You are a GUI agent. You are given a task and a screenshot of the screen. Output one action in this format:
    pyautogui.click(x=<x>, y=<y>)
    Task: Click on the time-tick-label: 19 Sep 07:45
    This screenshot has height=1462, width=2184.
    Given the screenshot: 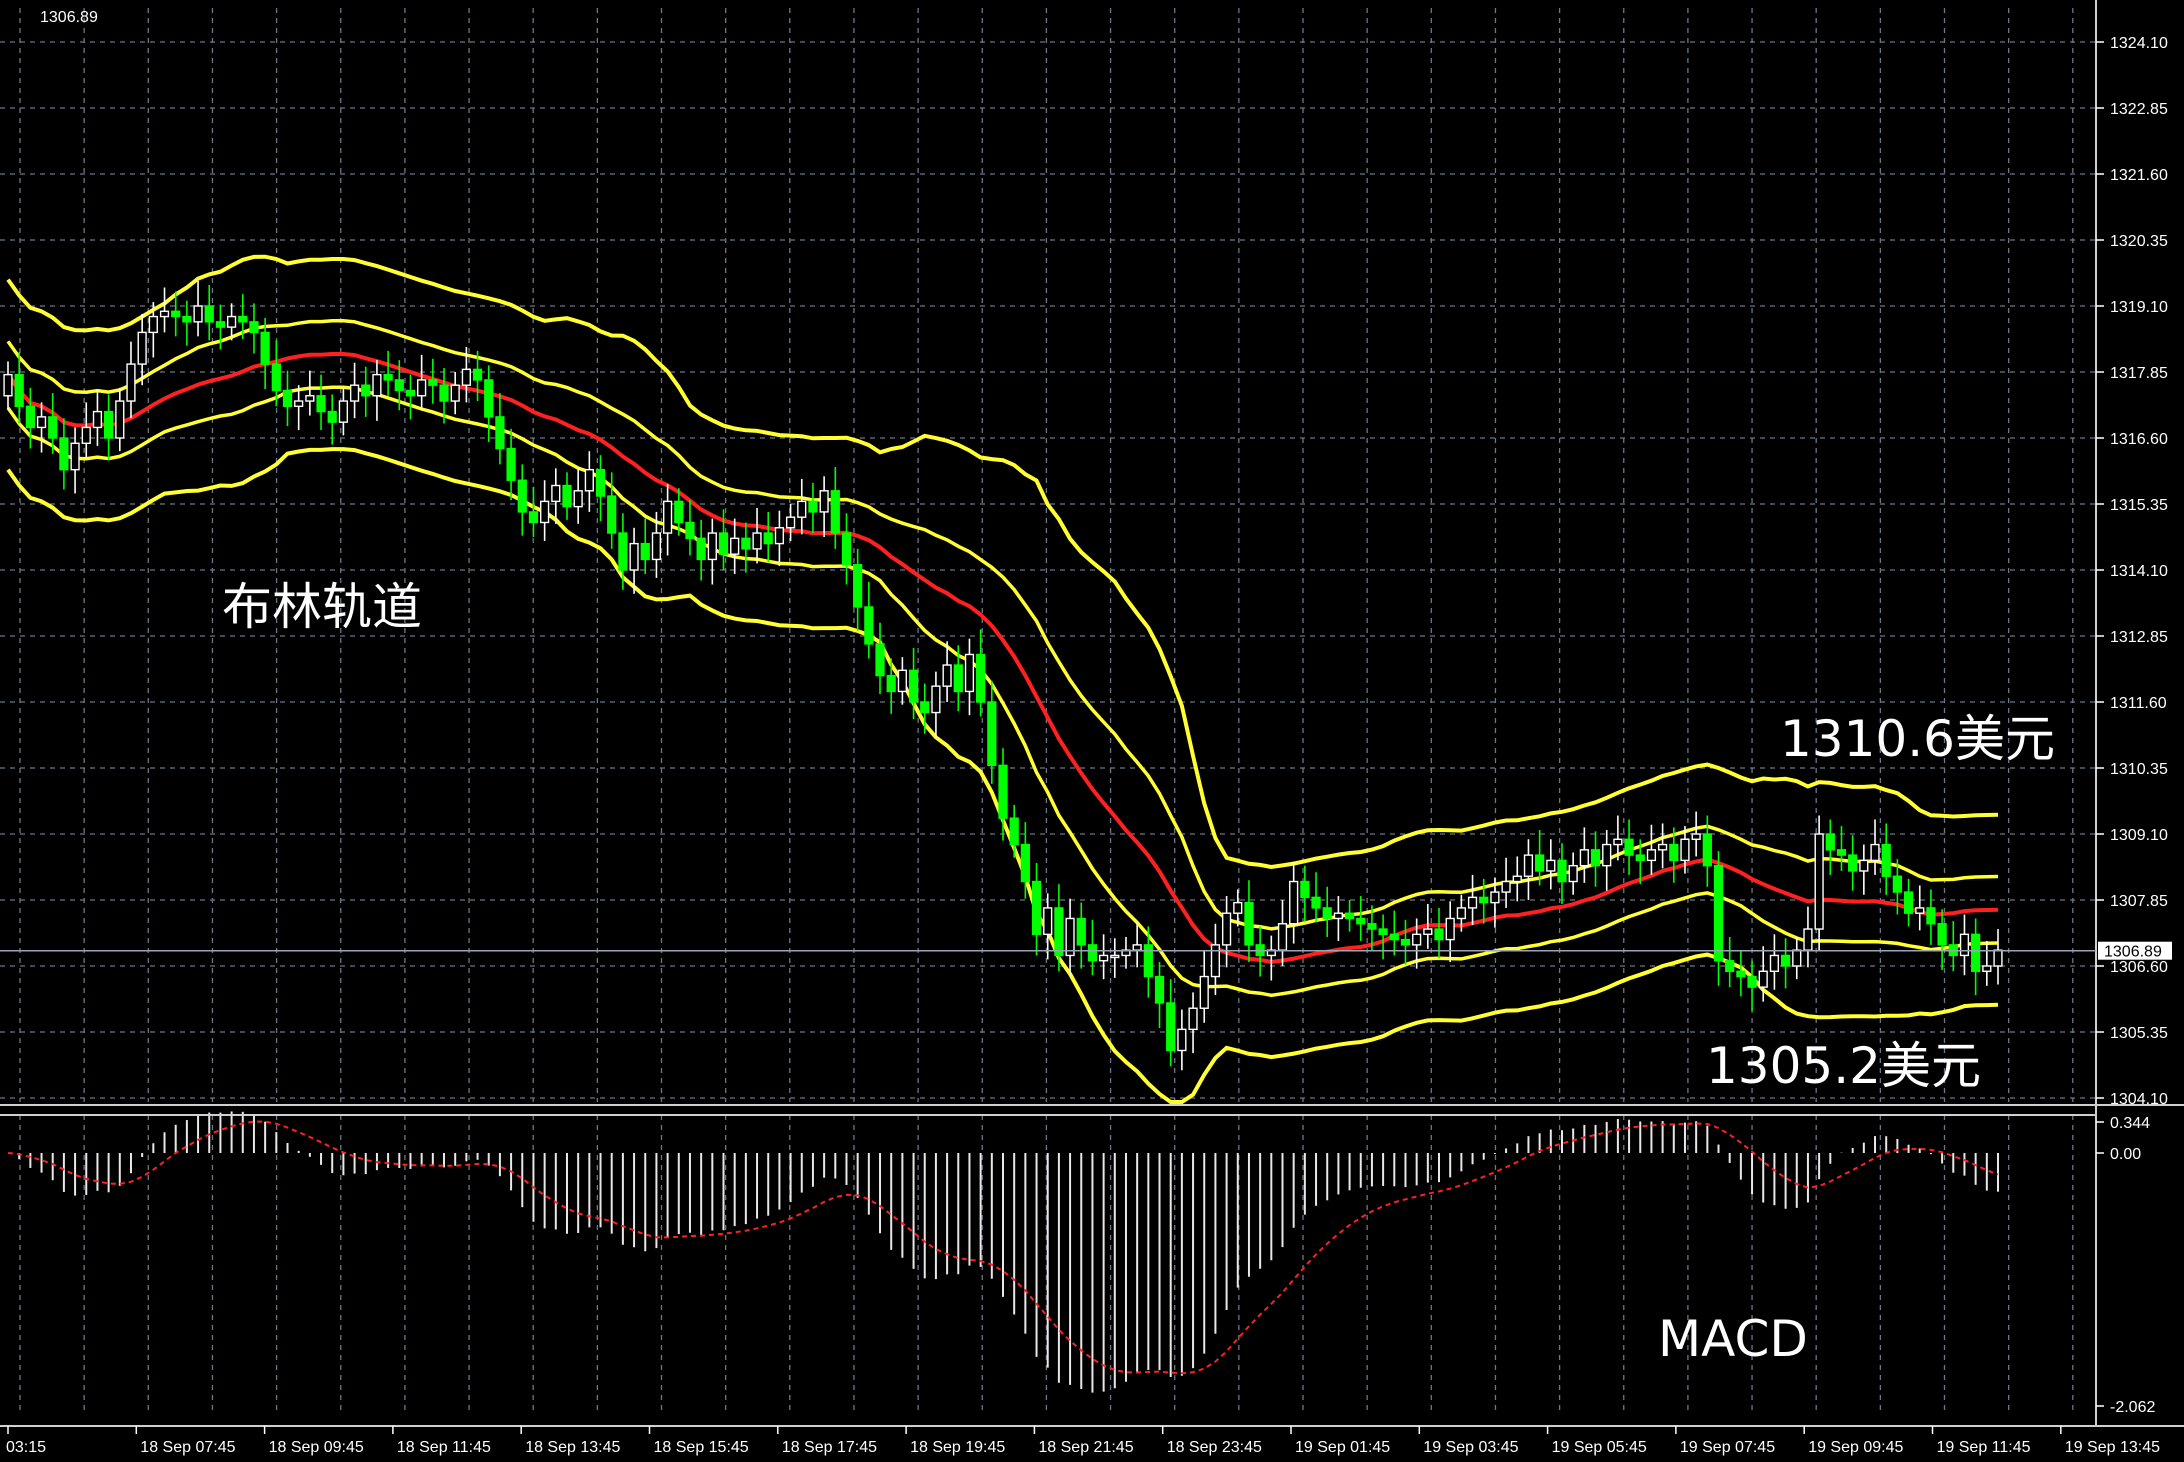 What is the action you would take?
    pyautogui.click(x=1727, y=1447)
    